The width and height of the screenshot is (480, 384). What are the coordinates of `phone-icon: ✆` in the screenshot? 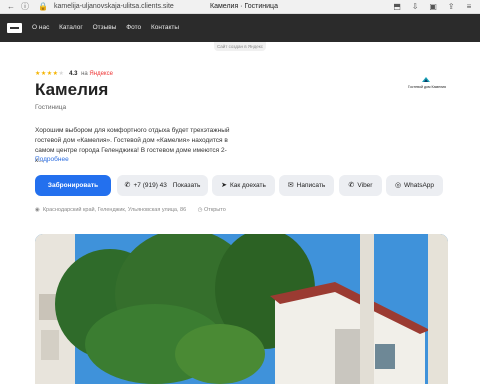 It's located at (127, 185).